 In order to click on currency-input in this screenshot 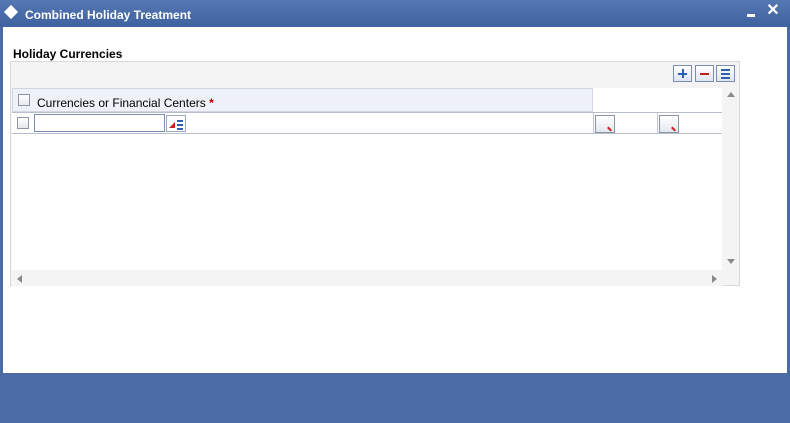, I will do `click(99, 123)`.